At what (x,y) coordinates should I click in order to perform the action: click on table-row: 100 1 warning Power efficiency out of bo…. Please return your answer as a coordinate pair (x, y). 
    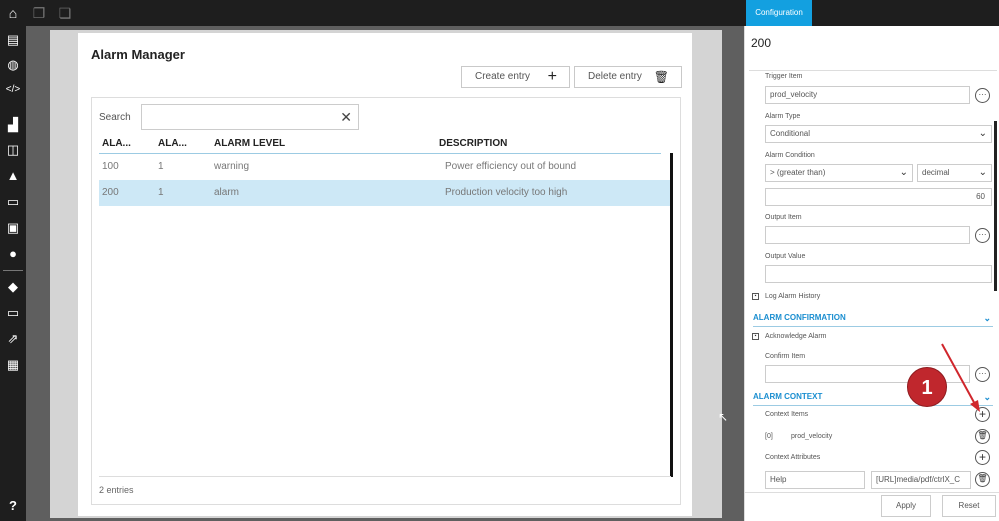
    Looking at the image, I should click on (385, 167).